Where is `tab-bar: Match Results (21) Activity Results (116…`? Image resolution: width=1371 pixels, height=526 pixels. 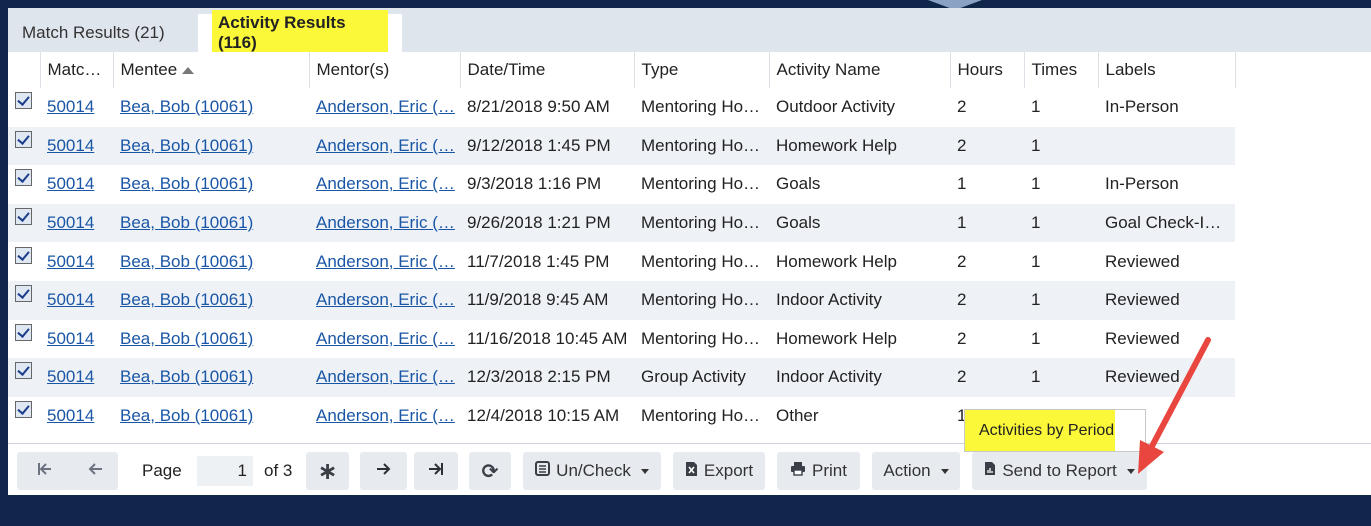
tab-bar: Match Results (21) Activity Results (116… is located at coordinates (689, 32).